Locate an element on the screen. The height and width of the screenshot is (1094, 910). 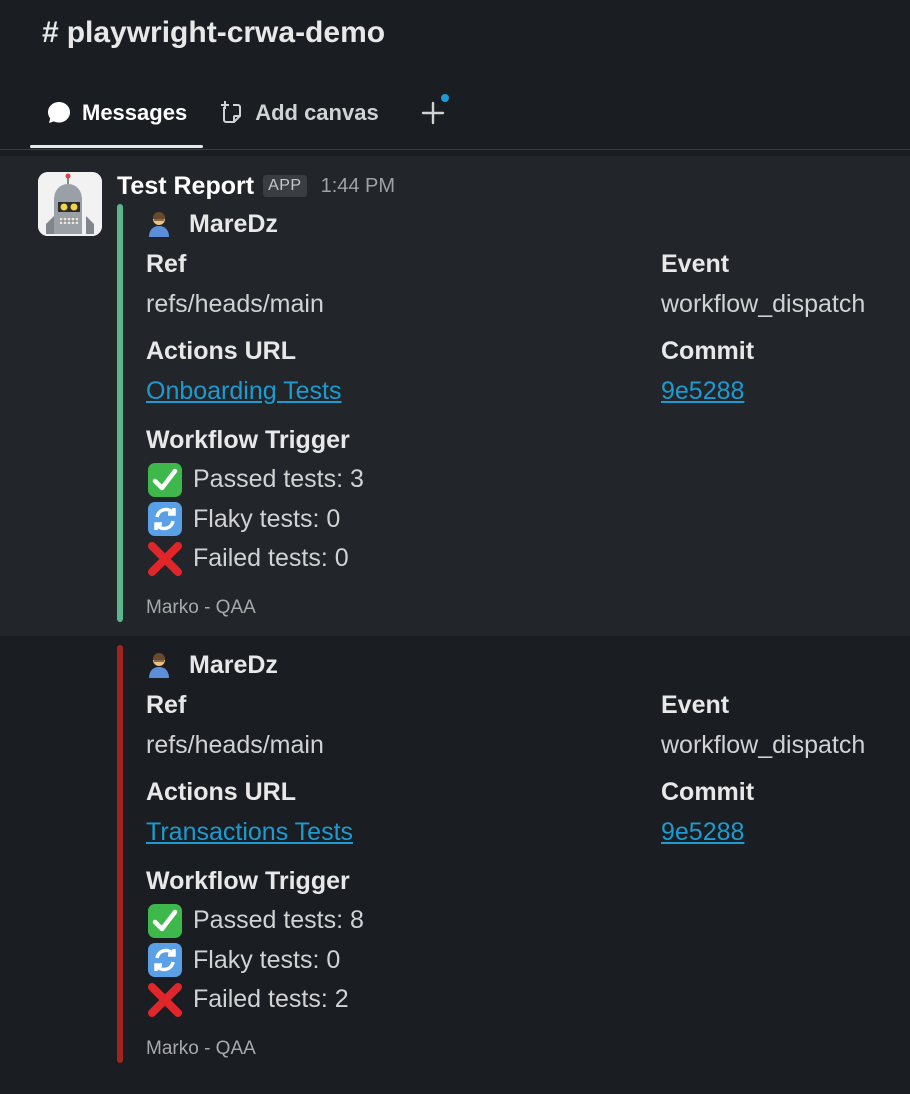
plus-icon is located at coordinates (432, 113).